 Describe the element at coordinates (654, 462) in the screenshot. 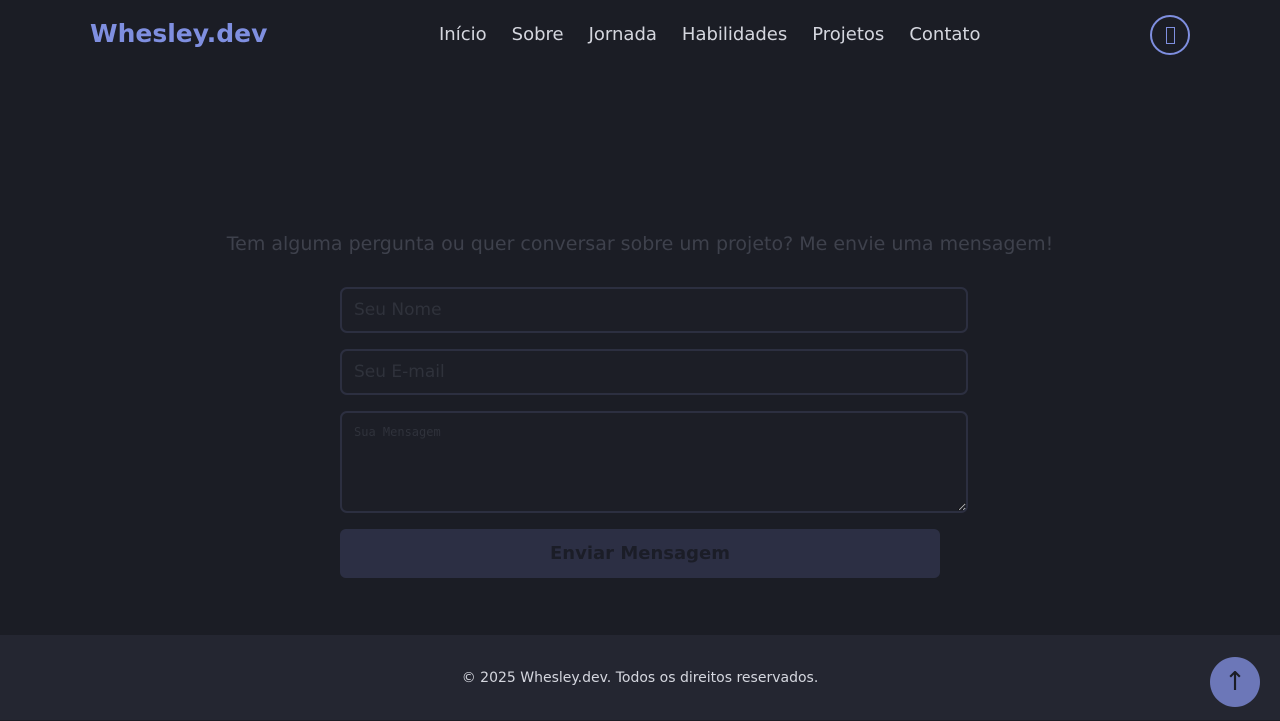

I see `message-textarea` at that location.